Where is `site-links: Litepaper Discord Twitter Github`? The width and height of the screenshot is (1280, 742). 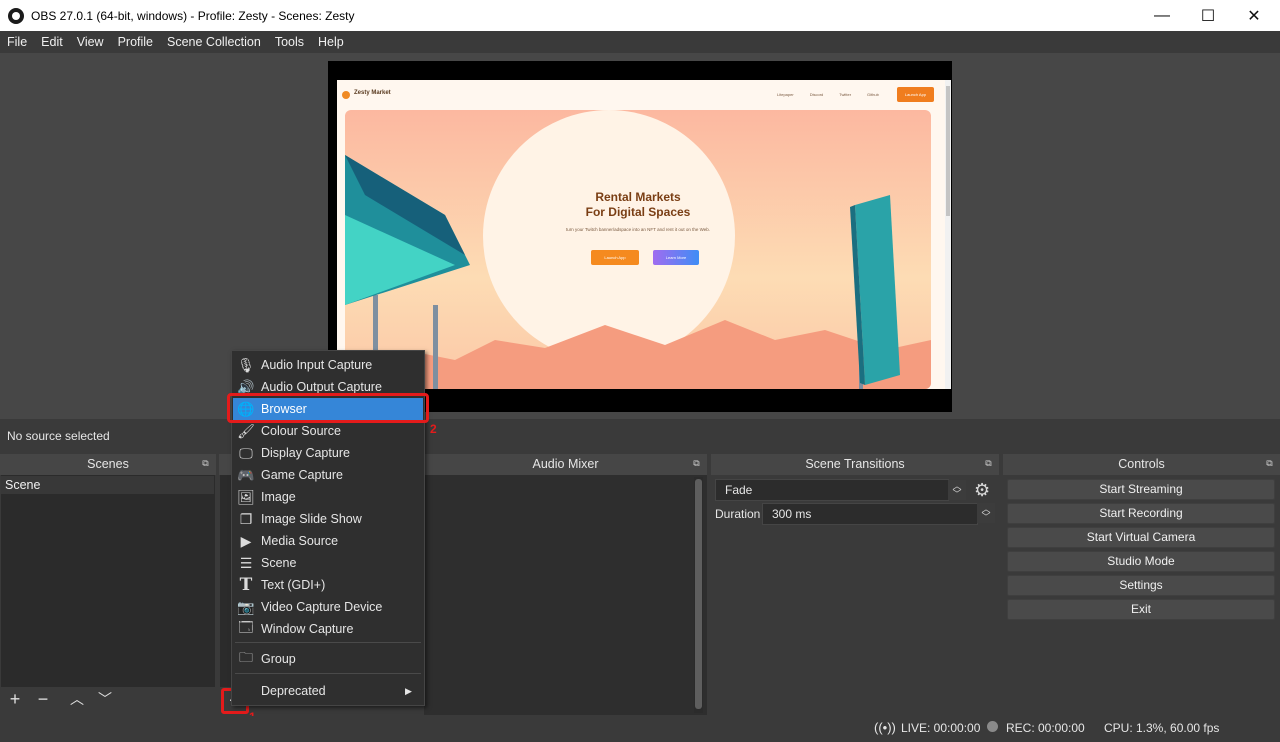
site-links: Litepaper Discord Twitter Github is located at coordinates (828, 94).